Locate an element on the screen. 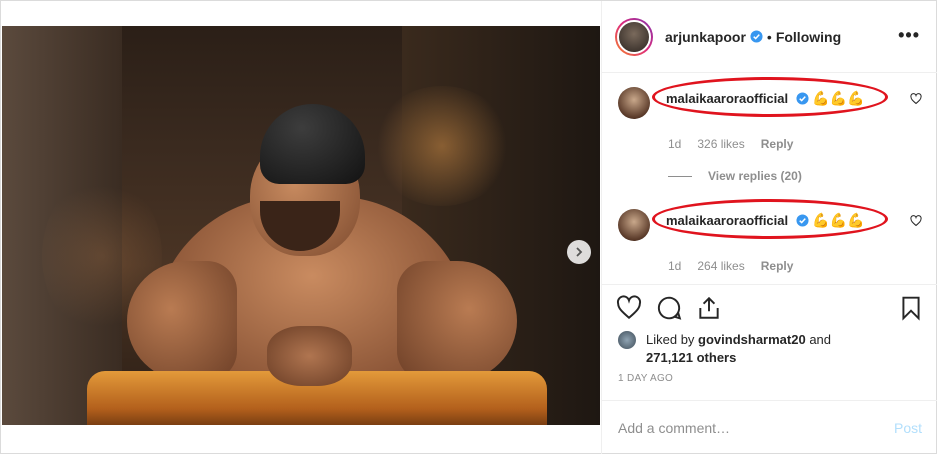 The height and width of the screenshot is (454, 937). photo-subject-cap is located at coordinates (312, 144).